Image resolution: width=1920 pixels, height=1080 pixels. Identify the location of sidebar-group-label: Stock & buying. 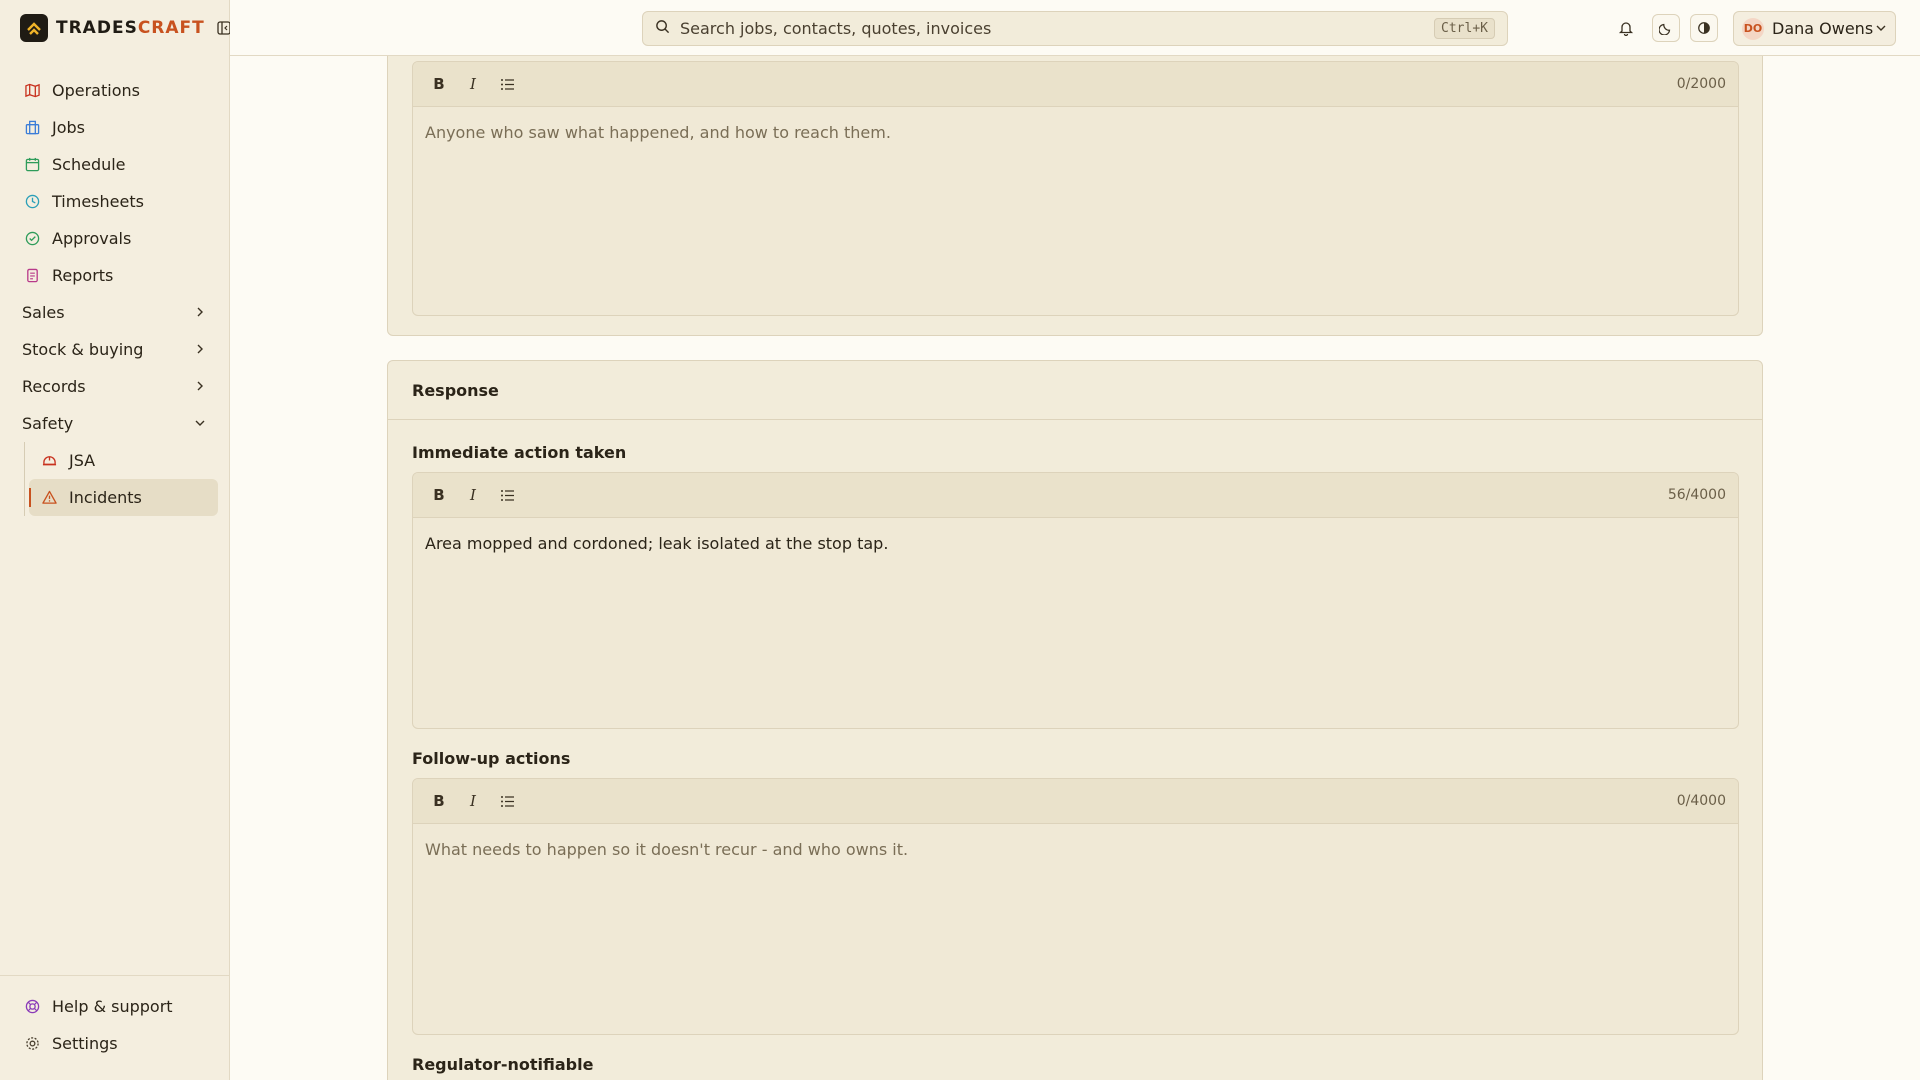
(83, 349).